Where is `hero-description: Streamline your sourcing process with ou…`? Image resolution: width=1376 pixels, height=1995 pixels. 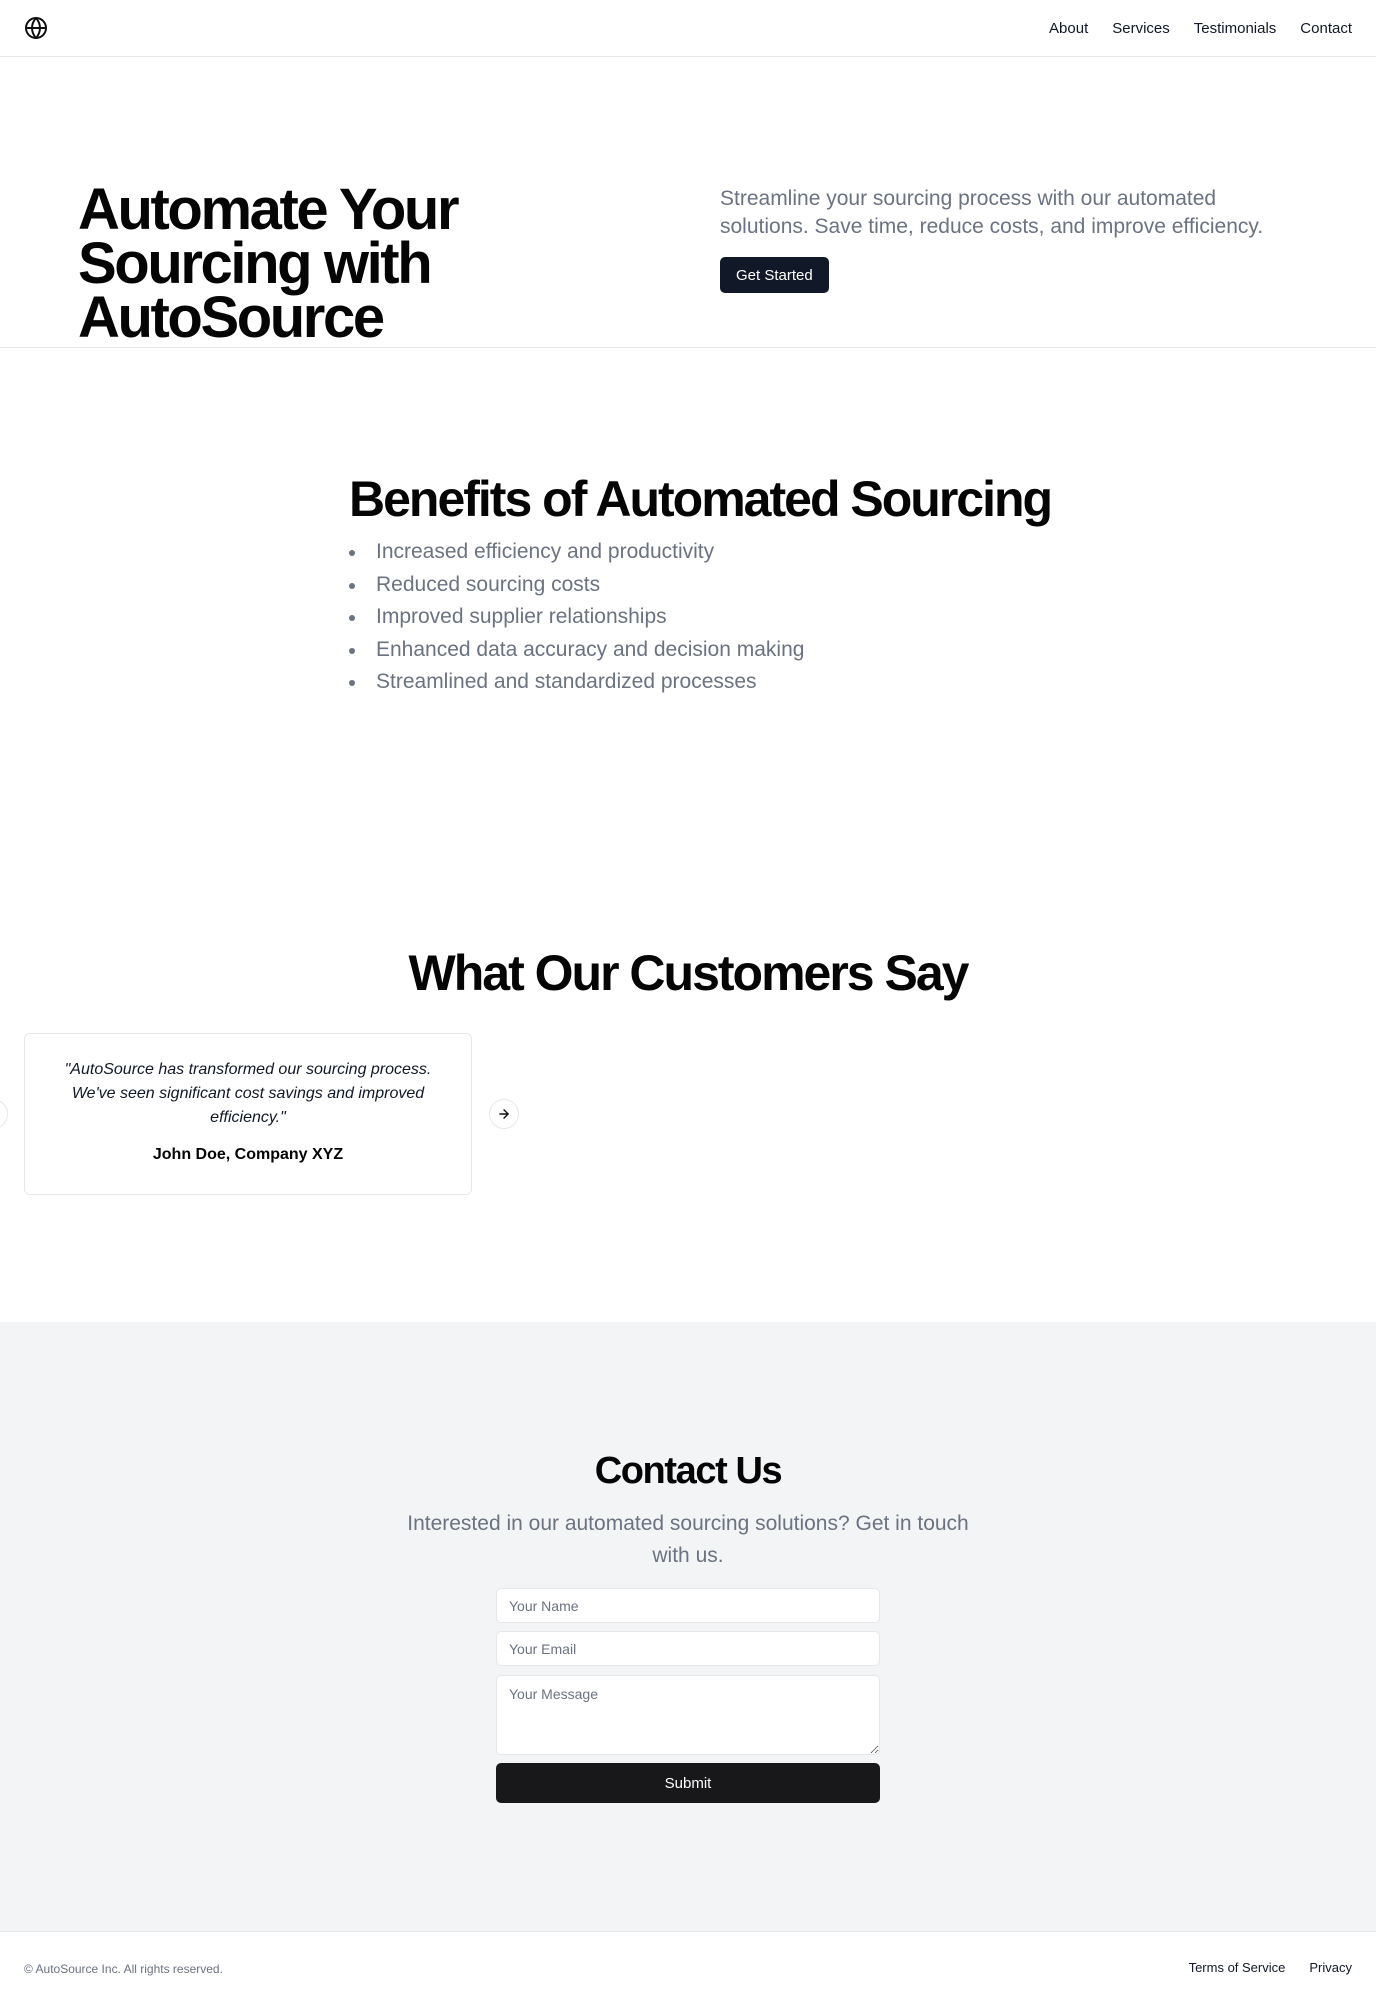 hero-description: Streamline your sourcing process with ou… is located at coordinates (992, 212).